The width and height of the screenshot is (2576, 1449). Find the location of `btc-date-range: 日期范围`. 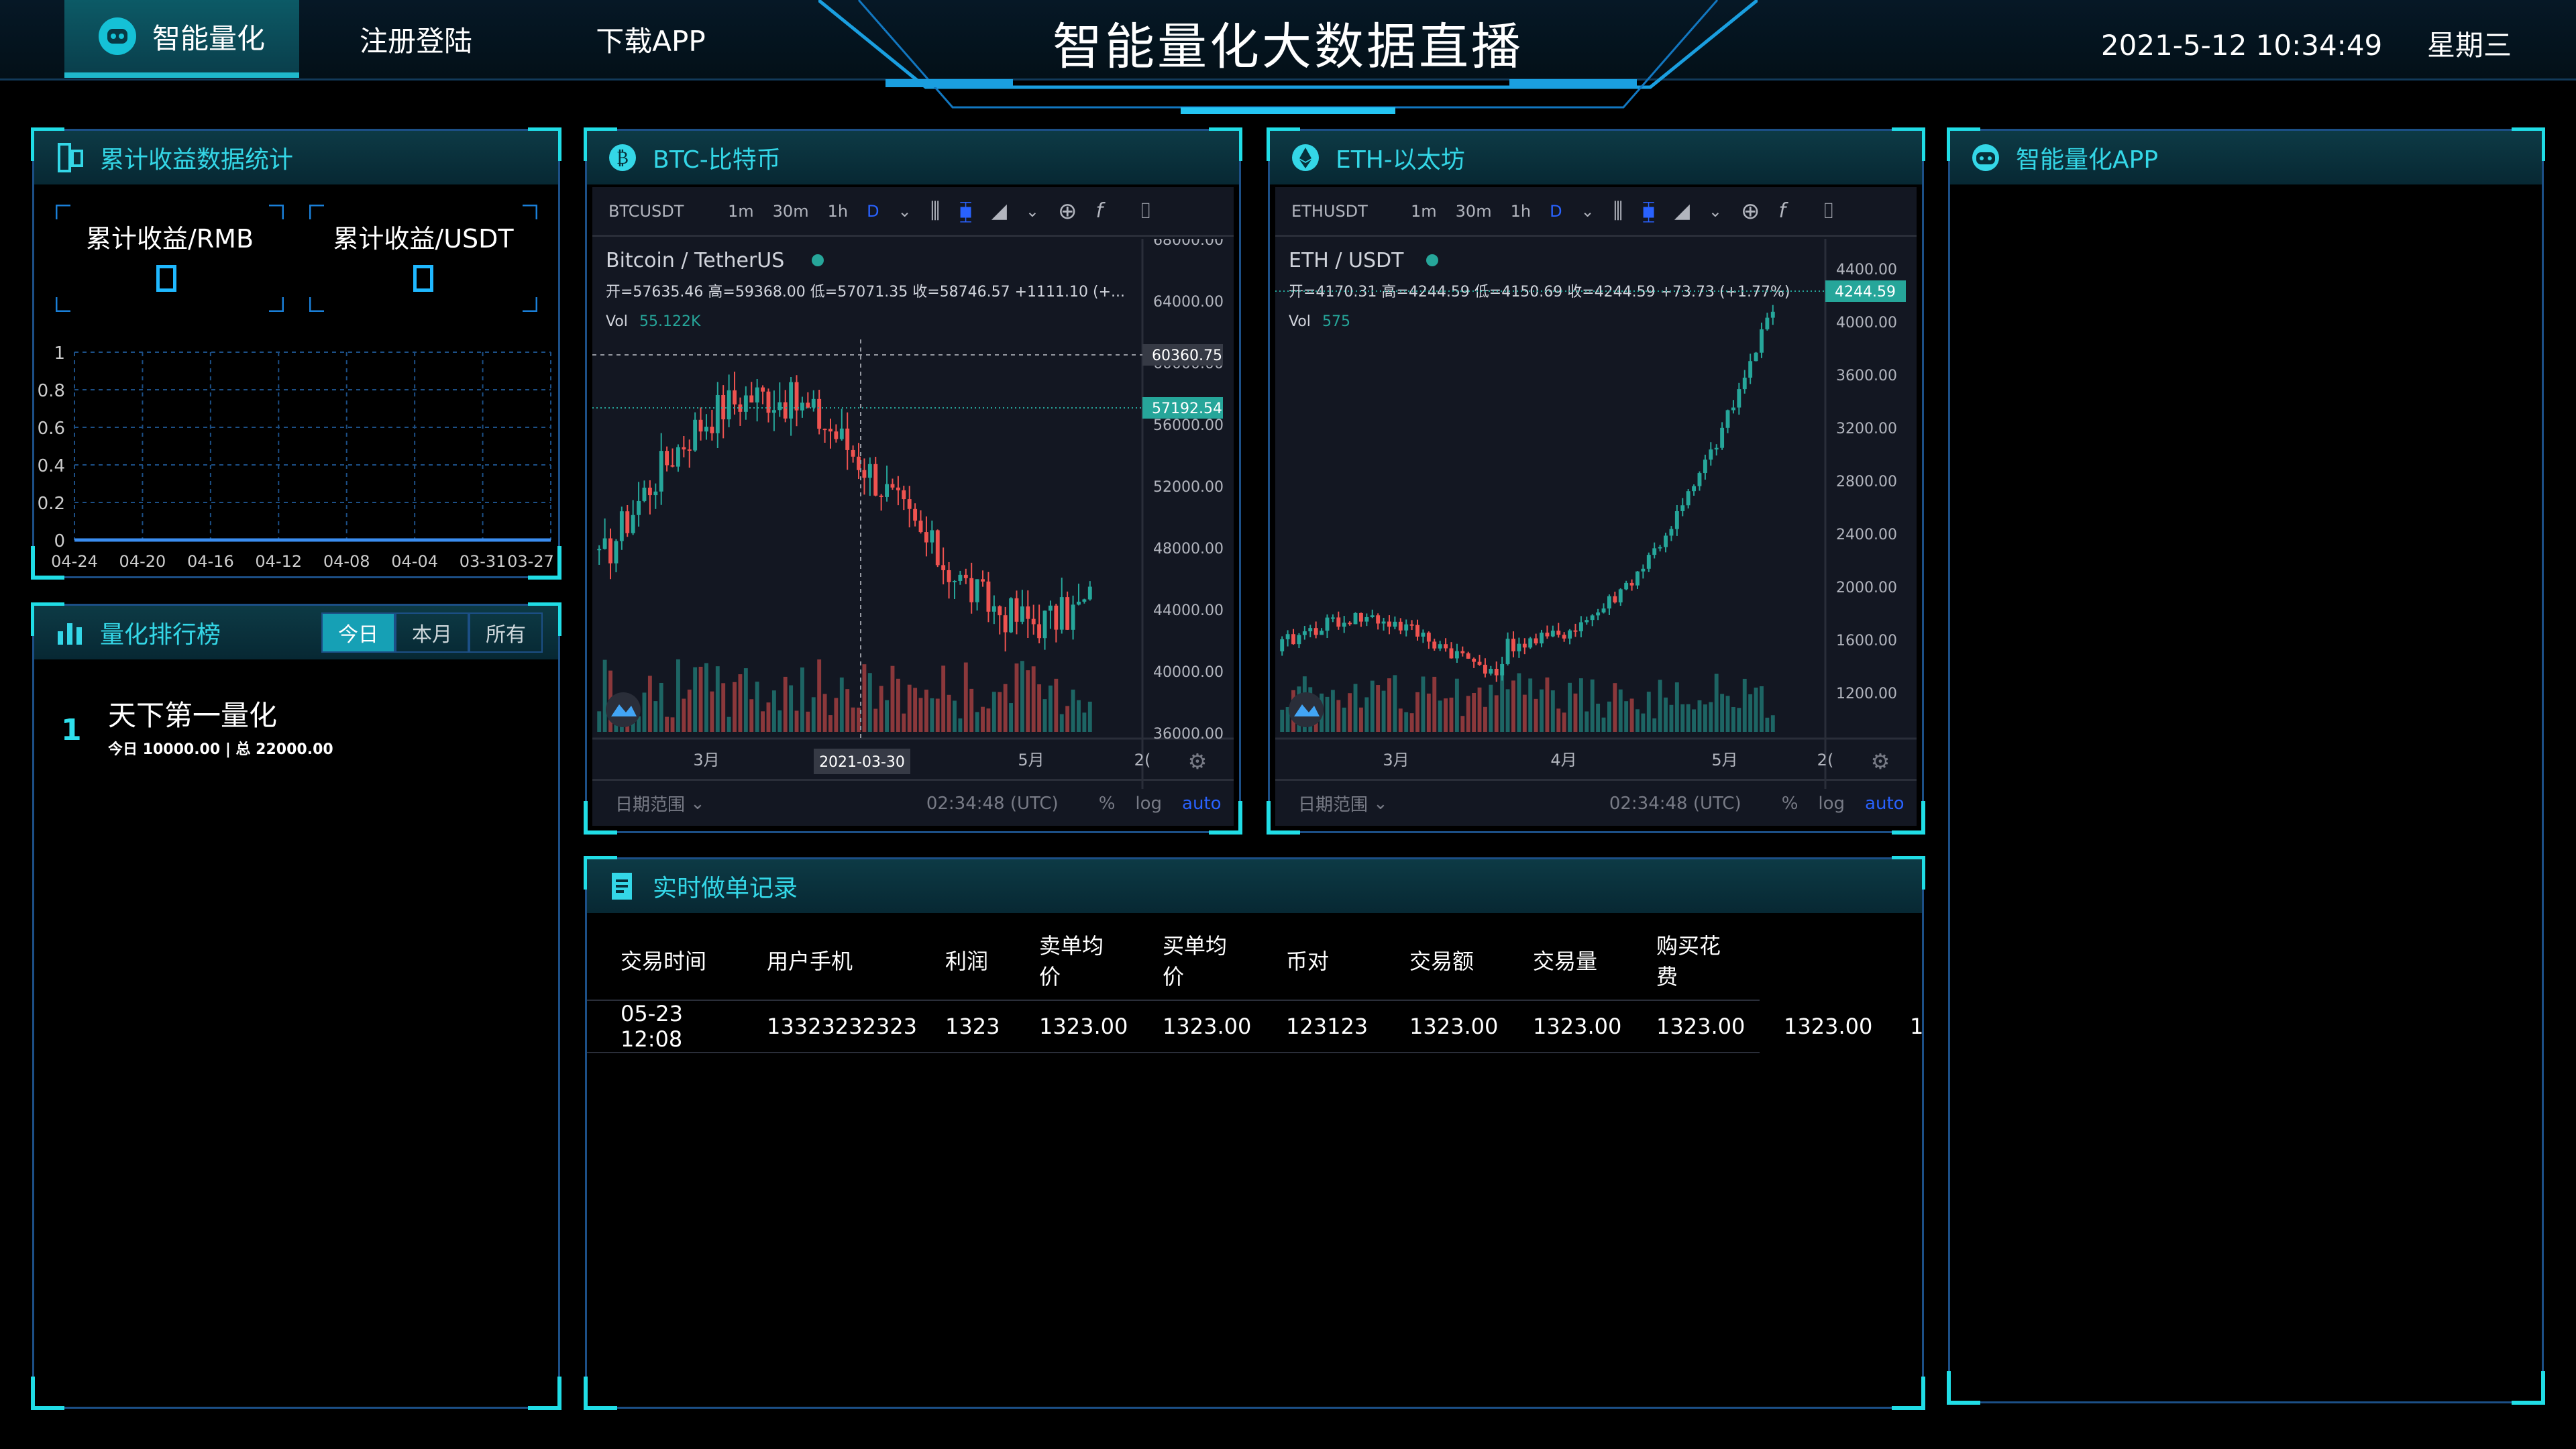

btc-date-range: 日期范围 is located at coordinates (650, 803).